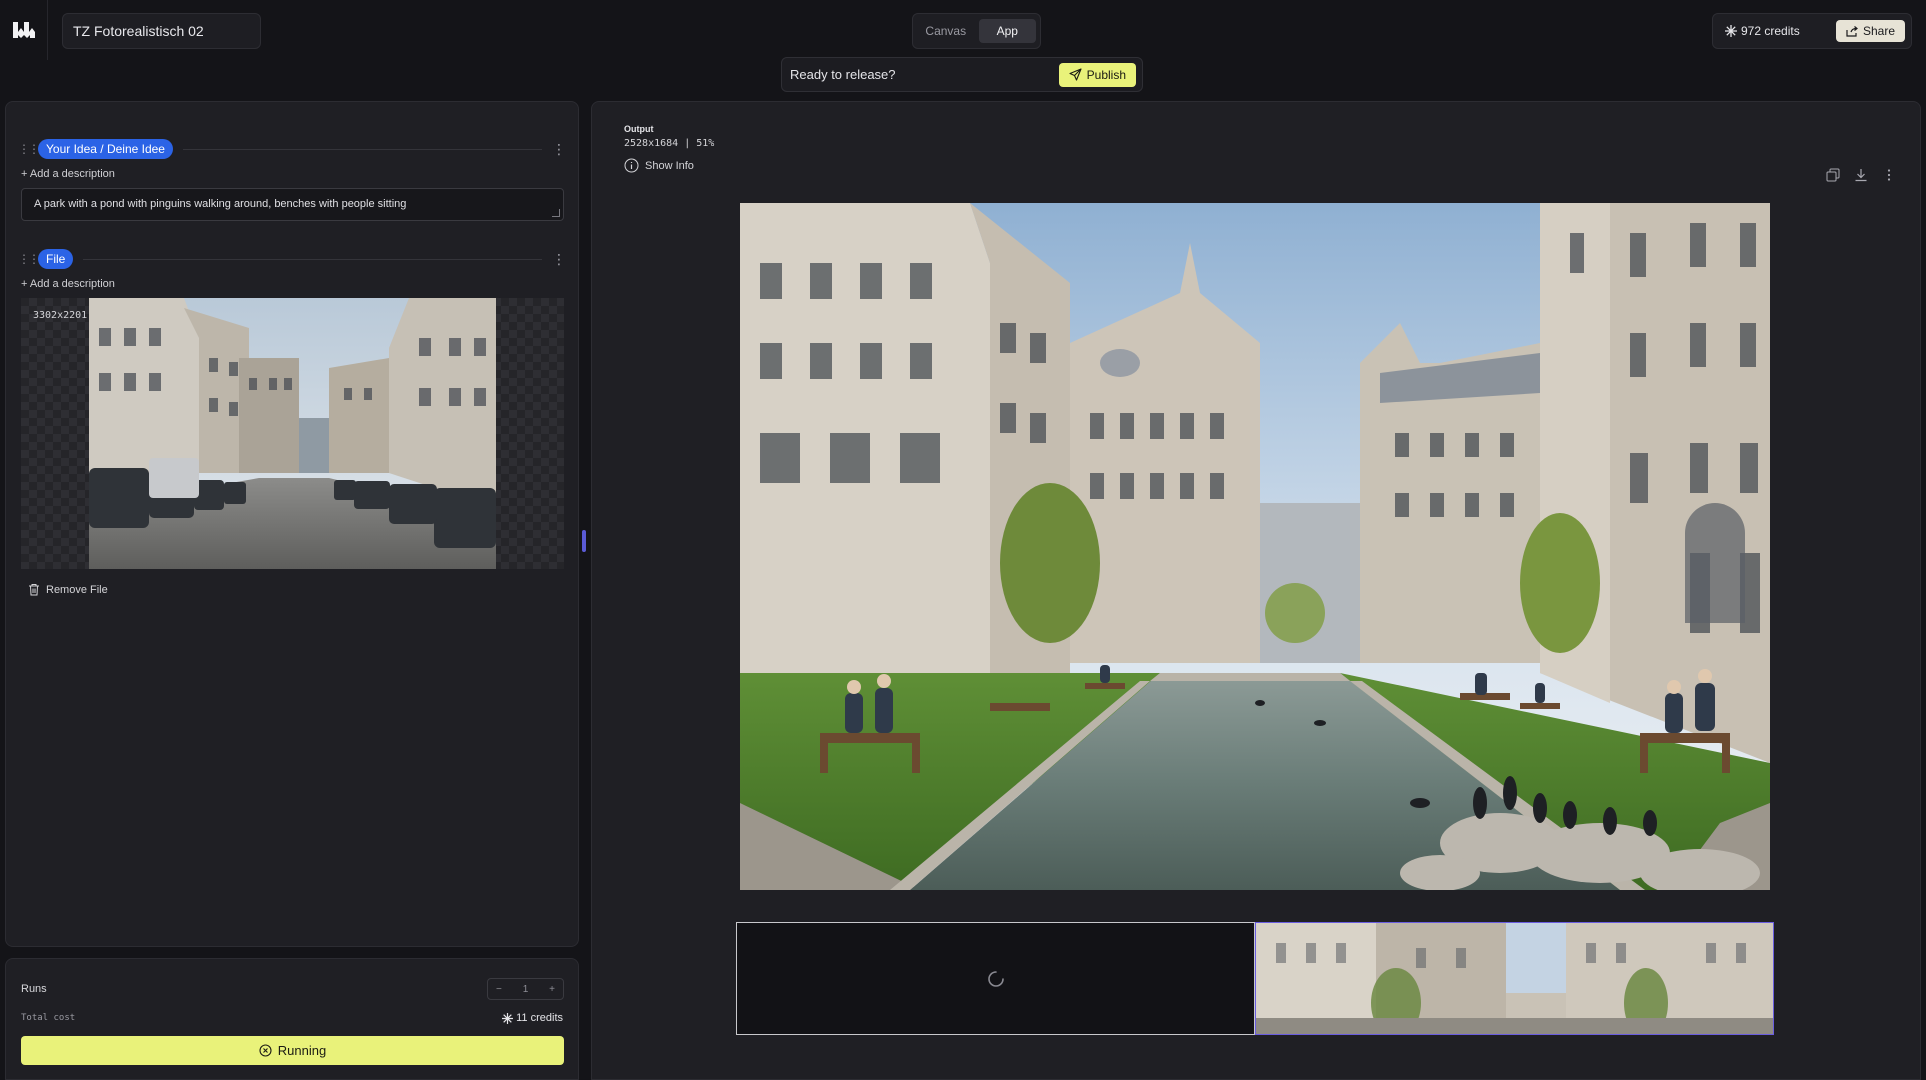 The image size is (1926, 1080). I want to click on info-icon, so click(631, 165).